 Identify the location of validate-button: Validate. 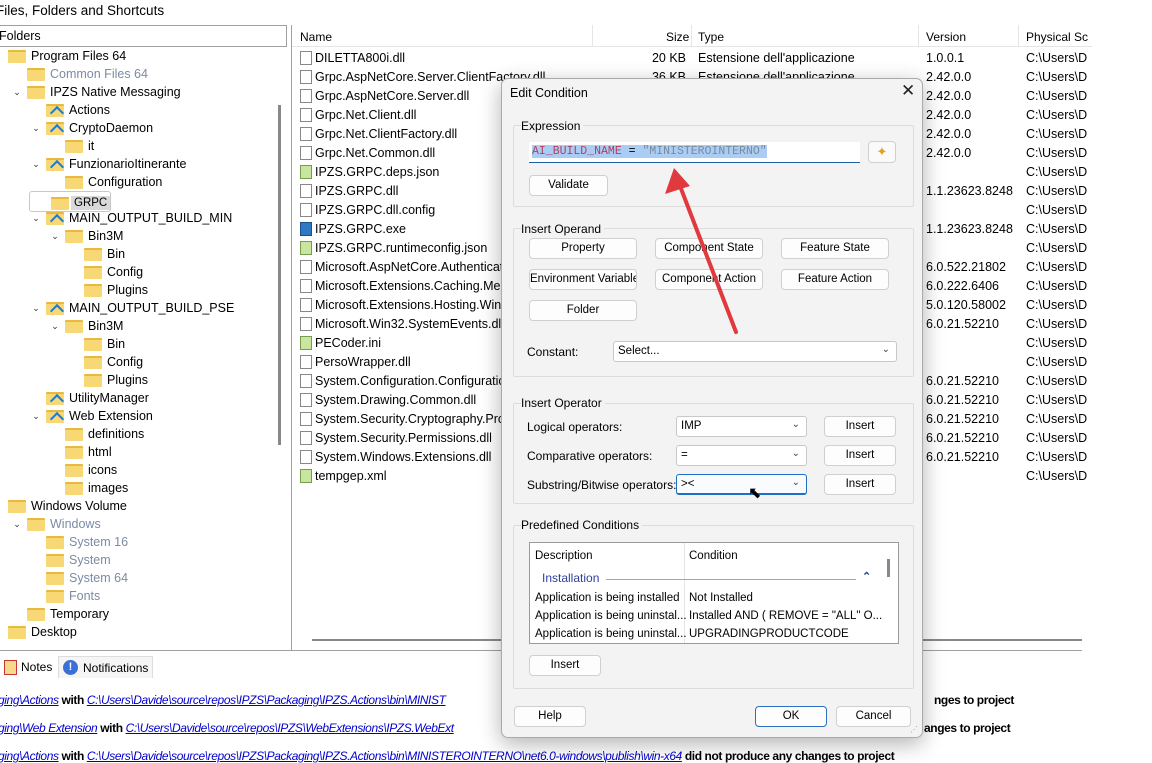
(568, 185).